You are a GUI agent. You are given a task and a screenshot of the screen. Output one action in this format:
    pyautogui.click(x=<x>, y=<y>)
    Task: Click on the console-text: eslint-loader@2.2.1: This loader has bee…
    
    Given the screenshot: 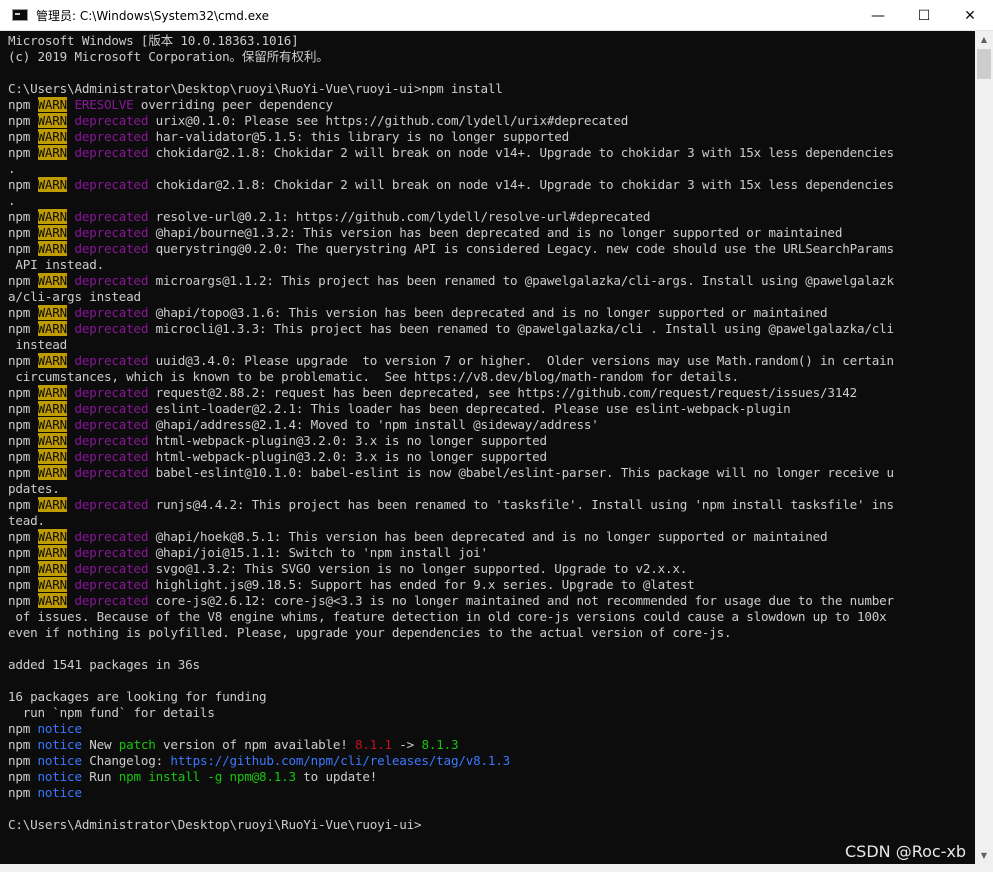 What is the action you would take?
    pyautogui.click(x=469, y=408)
    